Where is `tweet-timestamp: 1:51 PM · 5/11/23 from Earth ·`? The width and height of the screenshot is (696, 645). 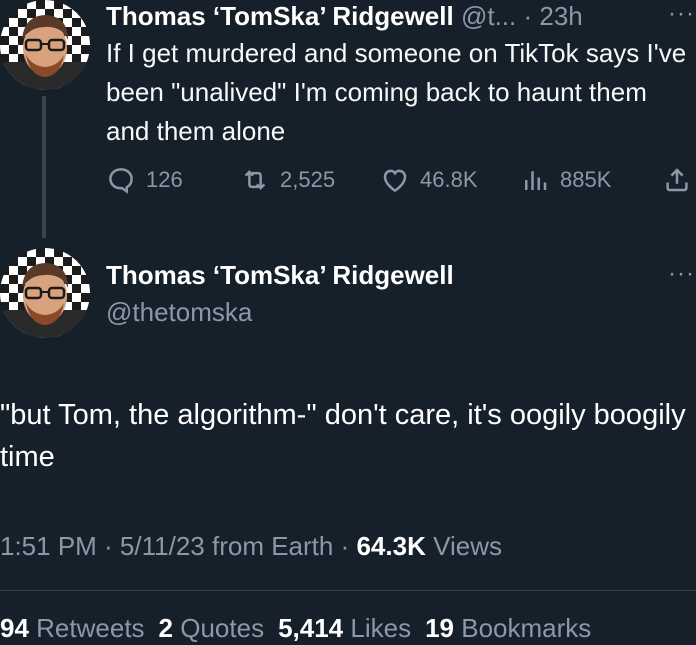 tweet-timestamp: 1:51 PM · 5/11/23 from Earth · is located at coordinates (174, 546).